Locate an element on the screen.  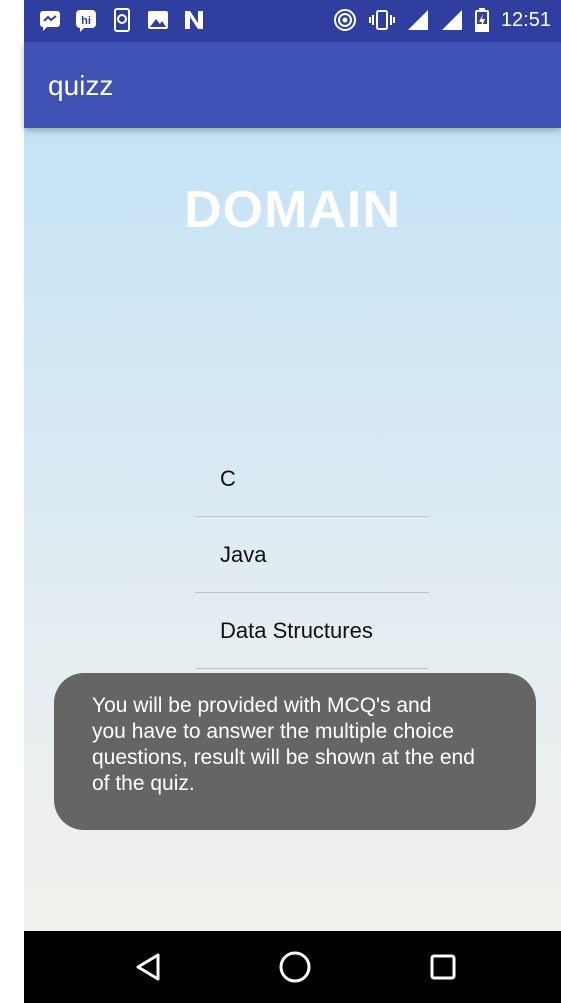
recents-icon is located at coordinates (443, 967).